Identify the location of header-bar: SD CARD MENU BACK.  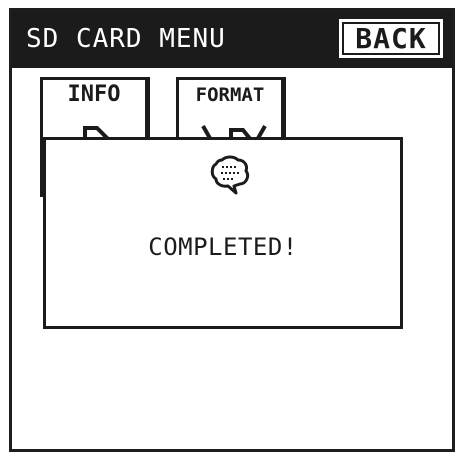
(232, 39).